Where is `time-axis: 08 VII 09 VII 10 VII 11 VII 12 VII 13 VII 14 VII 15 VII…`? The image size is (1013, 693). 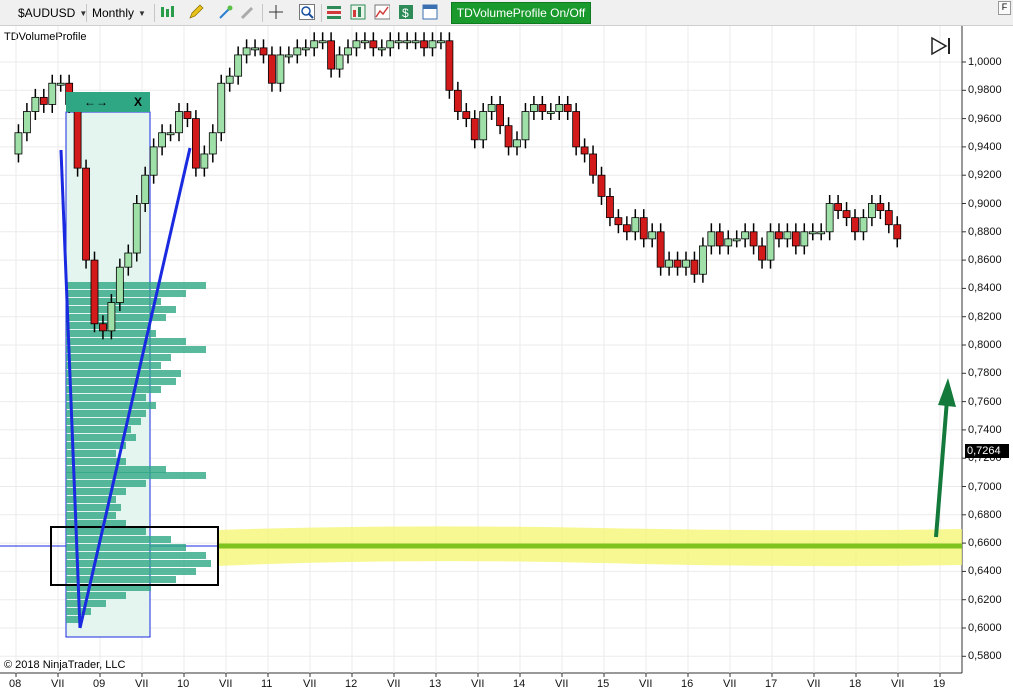 time-axis: 08 VII 09 VII 10 VII 11 VII 12 VII 13 VII 14 VII 15 VII… is located at coordinates (481, 683).